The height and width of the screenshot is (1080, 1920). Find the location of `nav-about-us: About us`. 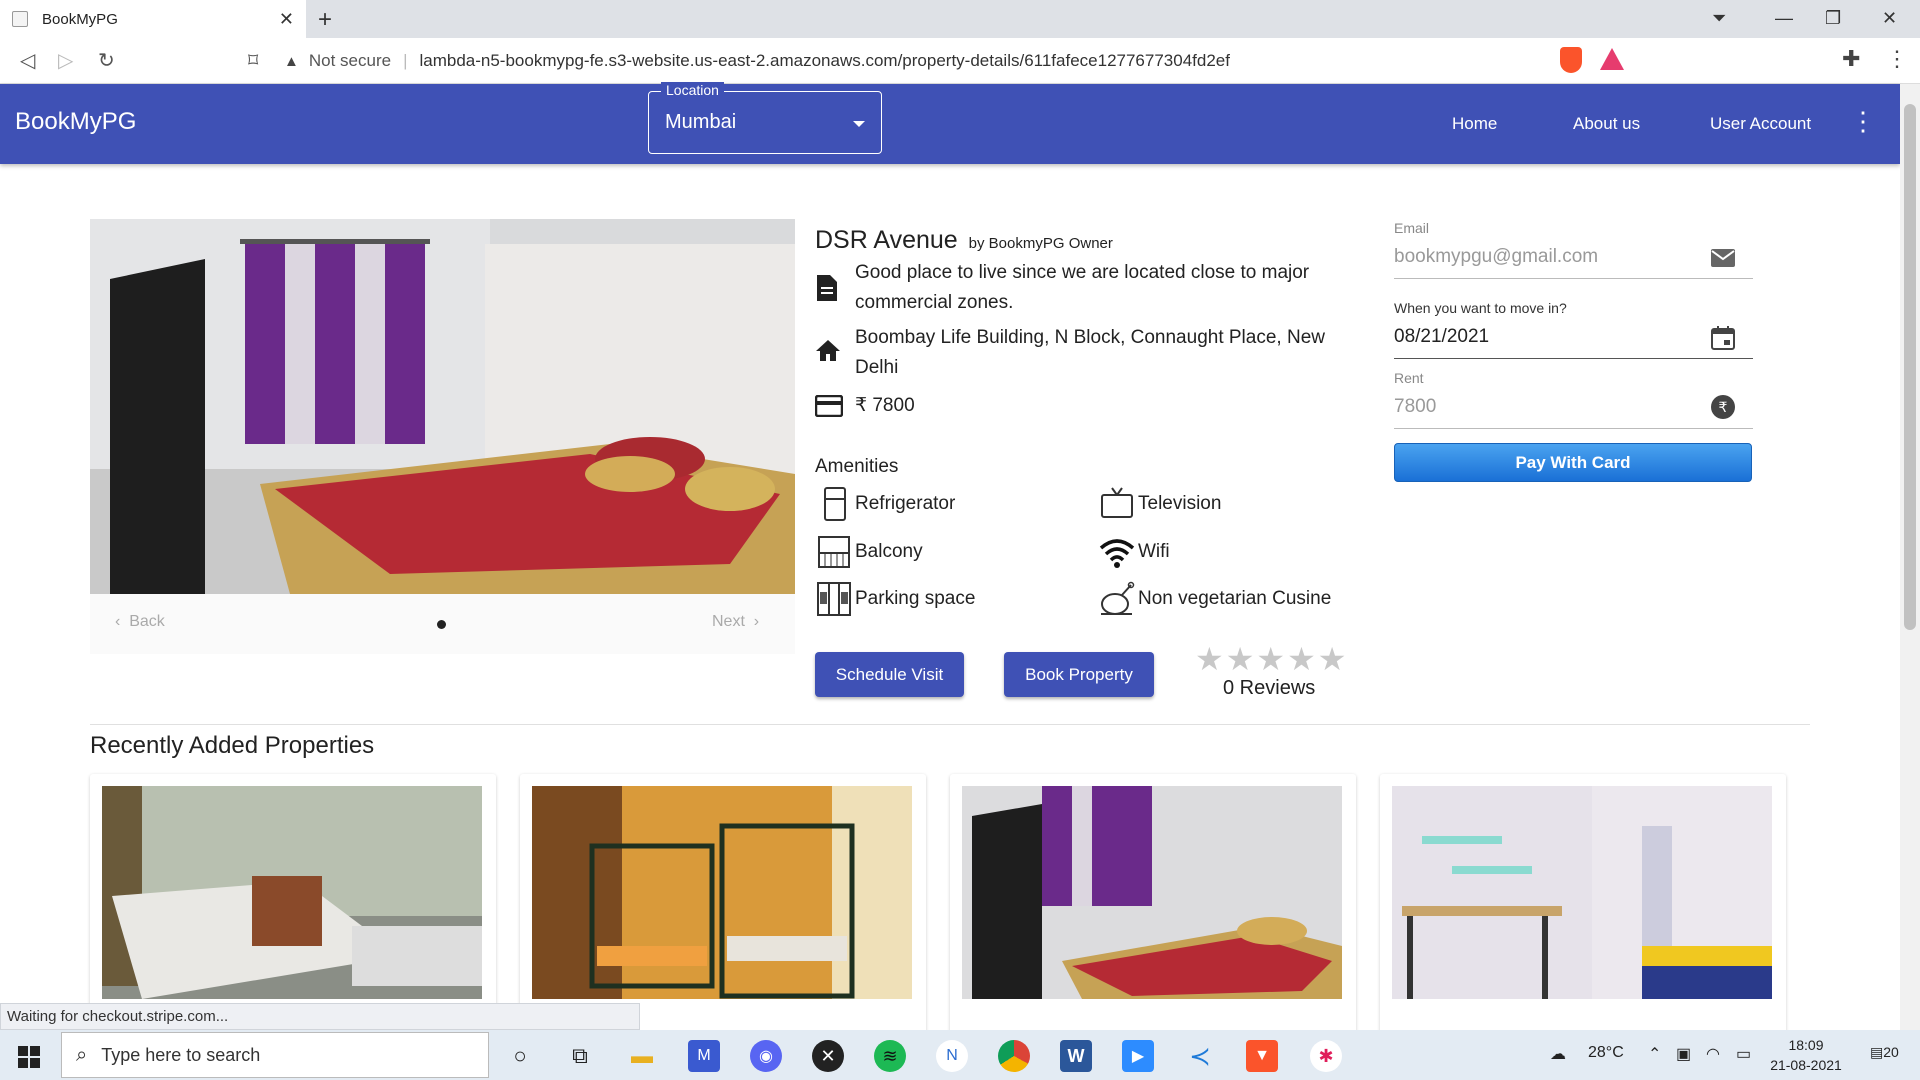

nav-about-us: About us is located at coordinates (1606, 124).